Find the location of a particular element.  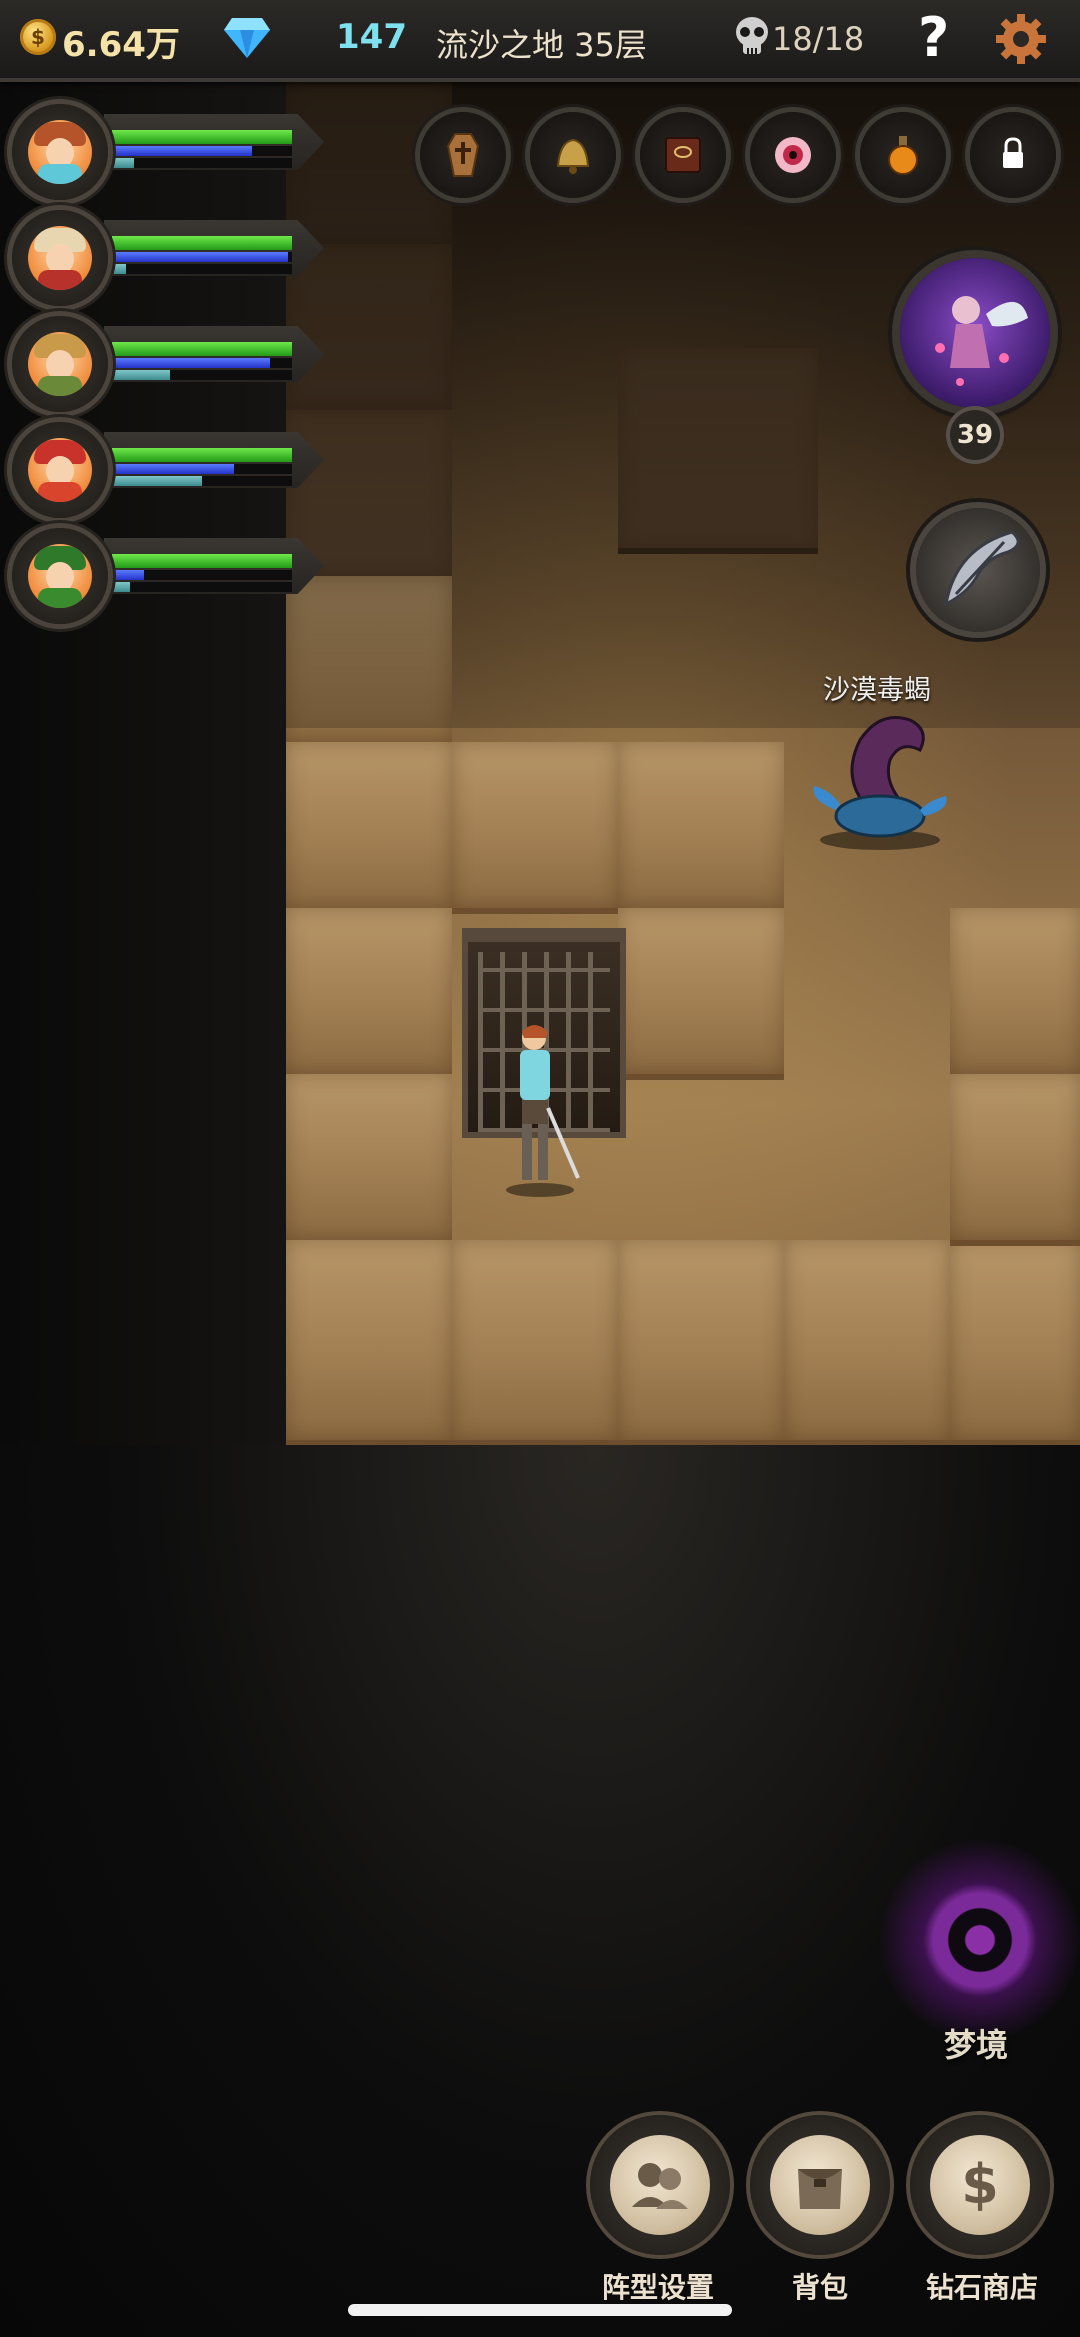

player-hero is located at coordinates (540, 1108).